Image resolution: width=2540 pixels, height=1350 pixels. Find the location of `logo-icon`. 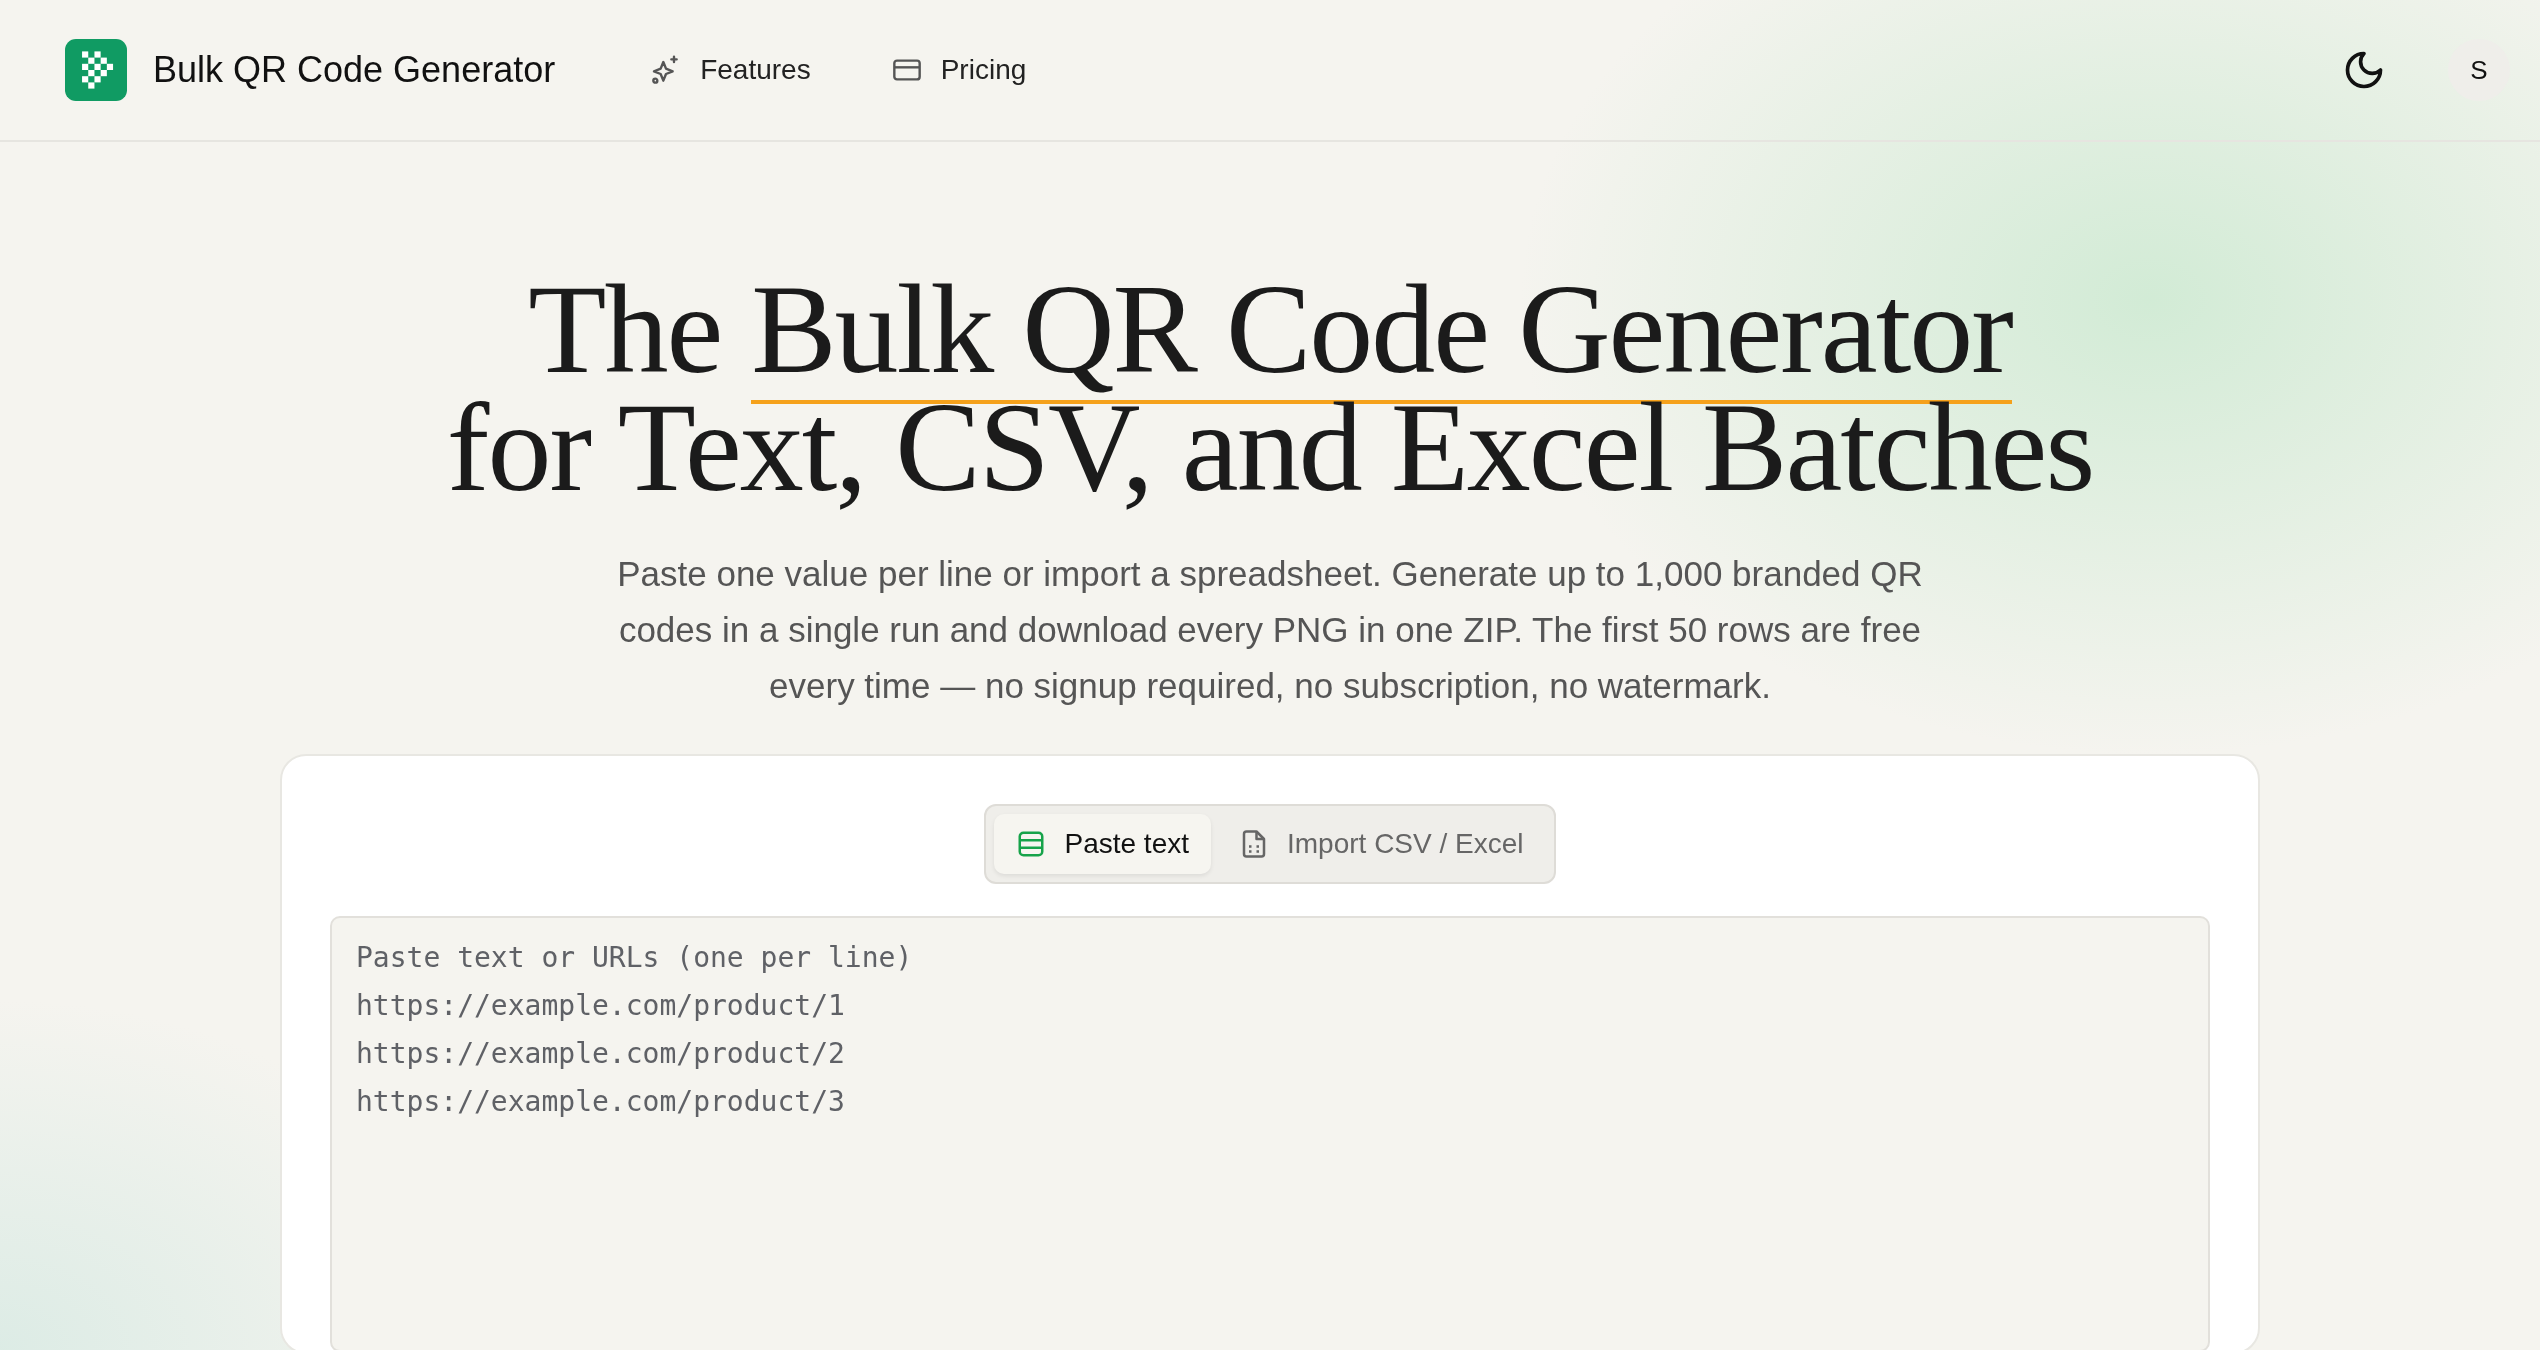

logo-icon is located at coordinates (96, 70).